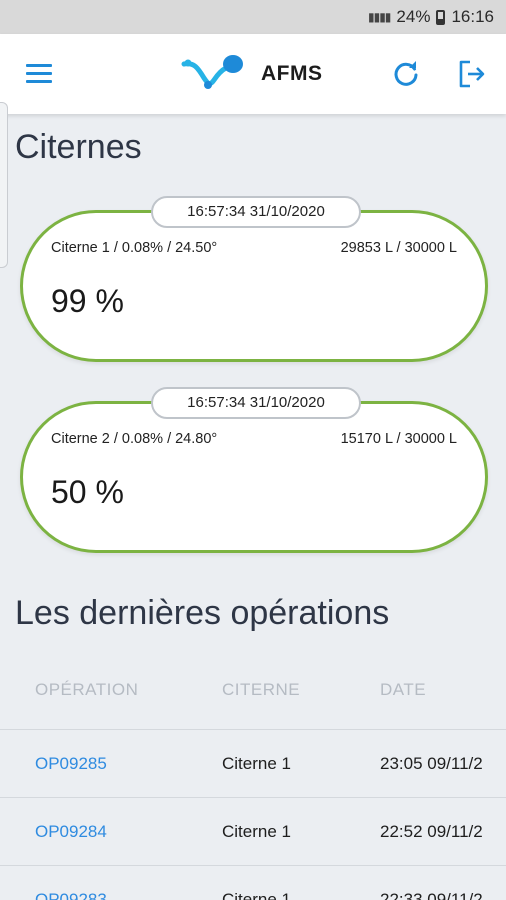 This screenshot has height=900, width=506. I want to click on operation-date: 23:05 09/11/2, so click(431, 763).